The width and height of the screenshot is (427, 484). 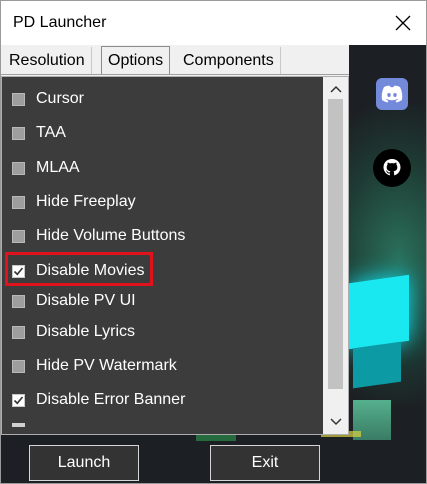 What do you see at coordinates (377, 365) in the screenshot?
I see `background-cube-shadow` at bounding box center [377, 365].